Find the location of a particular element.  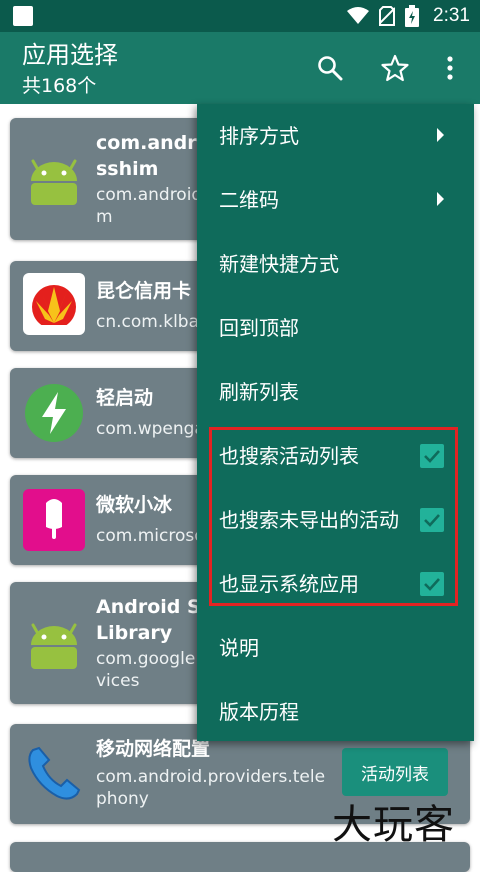

activity-list-button: 活动列表 is located at coordinates (395, 772).